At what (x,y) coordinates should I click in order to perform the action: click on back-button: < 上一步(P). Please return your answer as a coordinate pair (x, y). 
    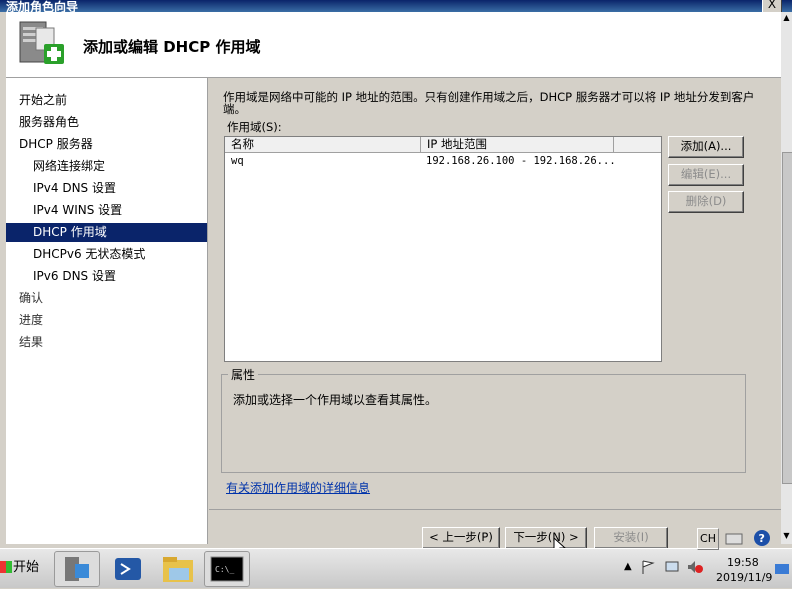
    Looking at the image, I should click on (461, 538).